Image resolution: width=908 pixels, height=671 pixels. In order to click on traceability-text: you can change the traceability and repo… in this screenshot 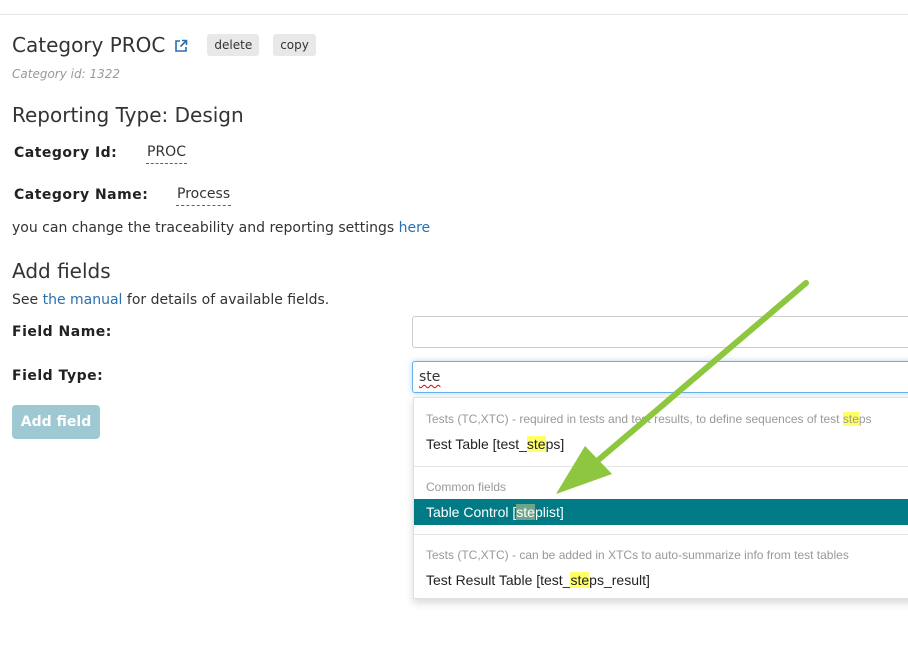, I will do `click(205, 228)`.